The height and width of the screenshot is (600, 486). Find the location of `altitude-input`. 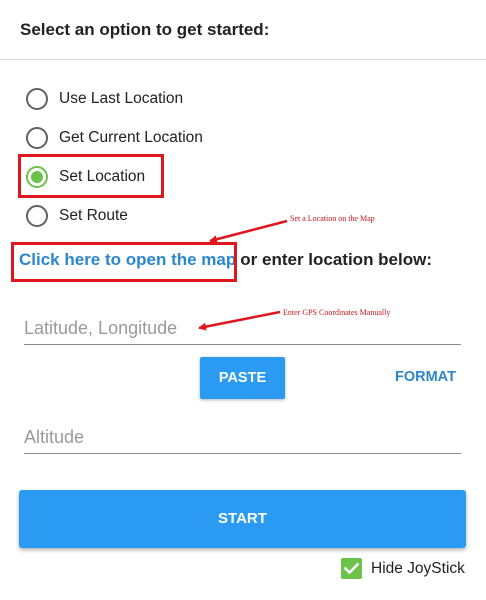

altitude-input is located at coordinates (242, 438).